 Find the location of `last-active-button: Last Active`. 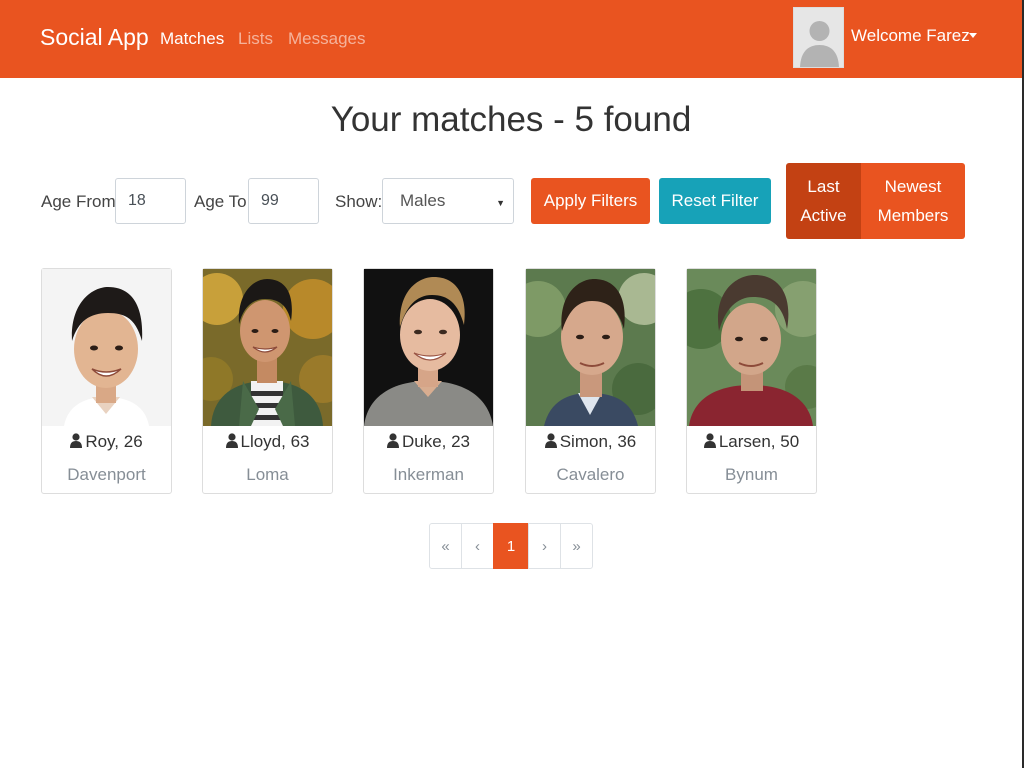

last-active-button: Last Active is located at coordinates (823, 201).